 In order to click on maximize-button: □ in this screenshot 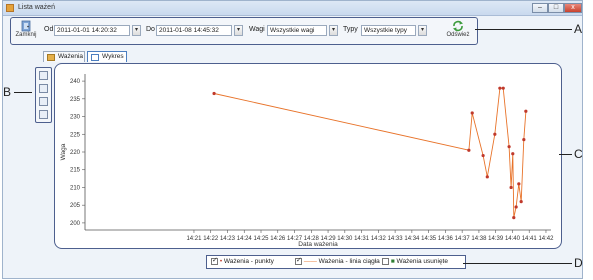, I will do `click(556, 8)`.